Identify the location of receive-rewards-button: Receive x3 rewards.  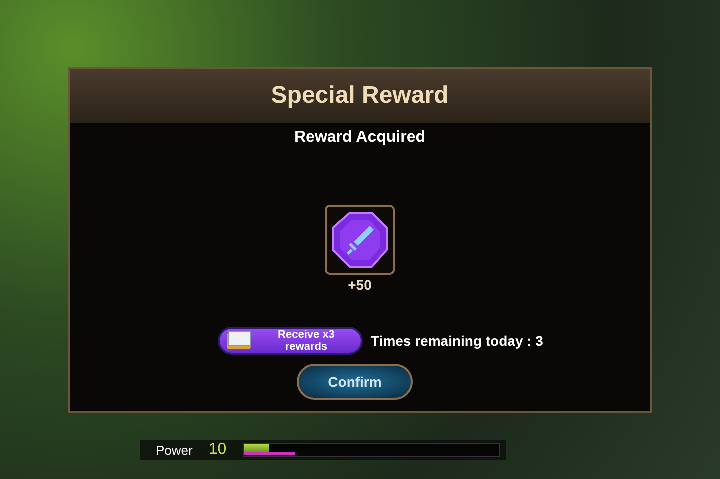
(290, 341).